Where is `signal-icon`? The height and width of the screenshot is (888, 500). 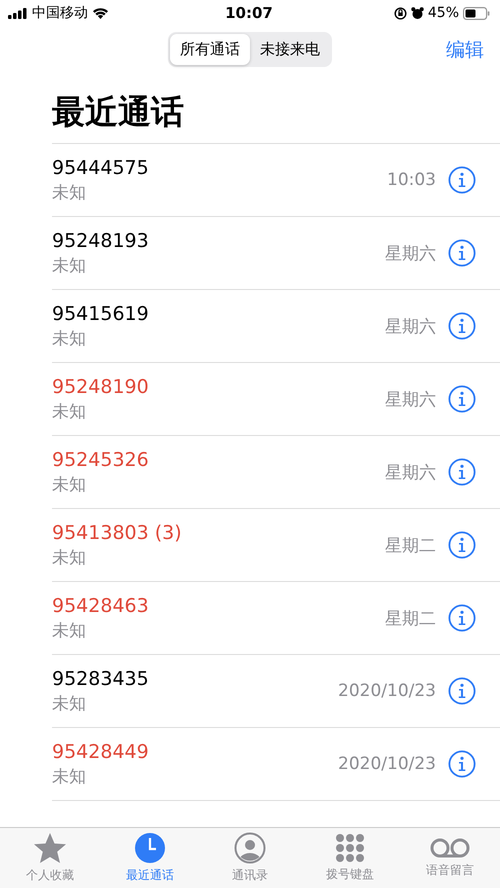
signal-icon is located at coordinates (18, 13).